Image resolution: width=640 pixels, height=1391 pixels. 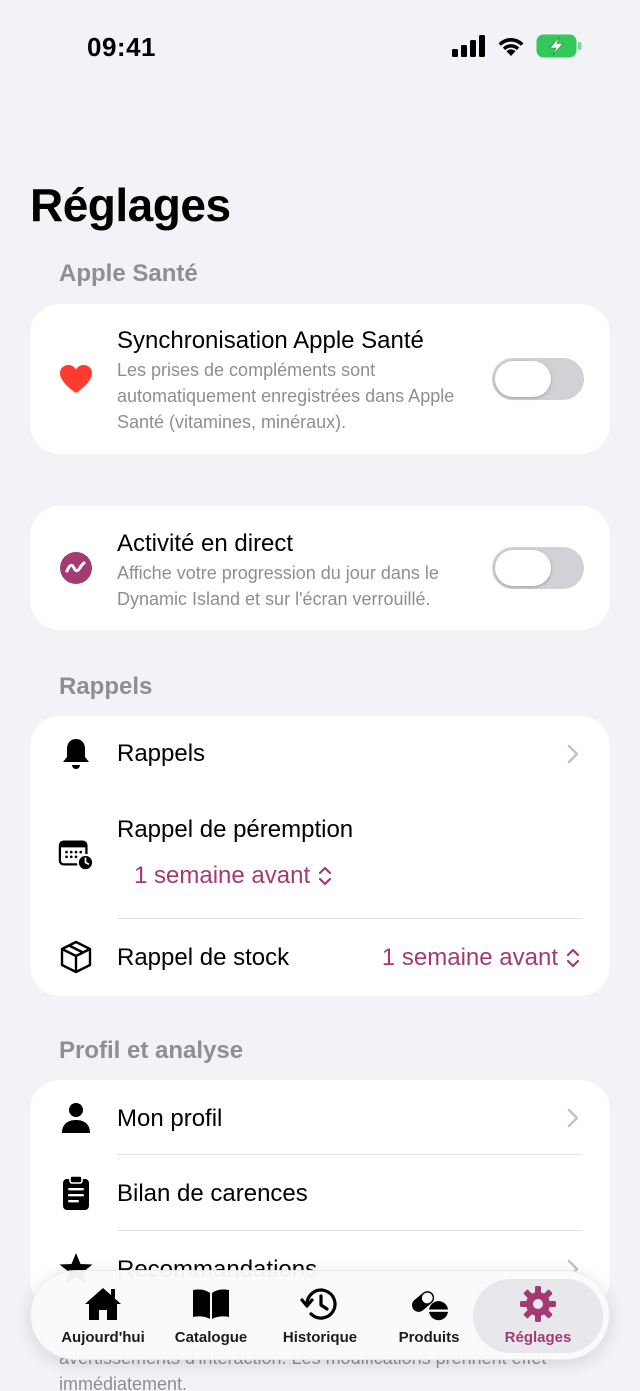 What do you see at coordinates (205, 543) in the screenshot?
I see `live-activity-title: Activité en direct` at bounding box center [205, 543].